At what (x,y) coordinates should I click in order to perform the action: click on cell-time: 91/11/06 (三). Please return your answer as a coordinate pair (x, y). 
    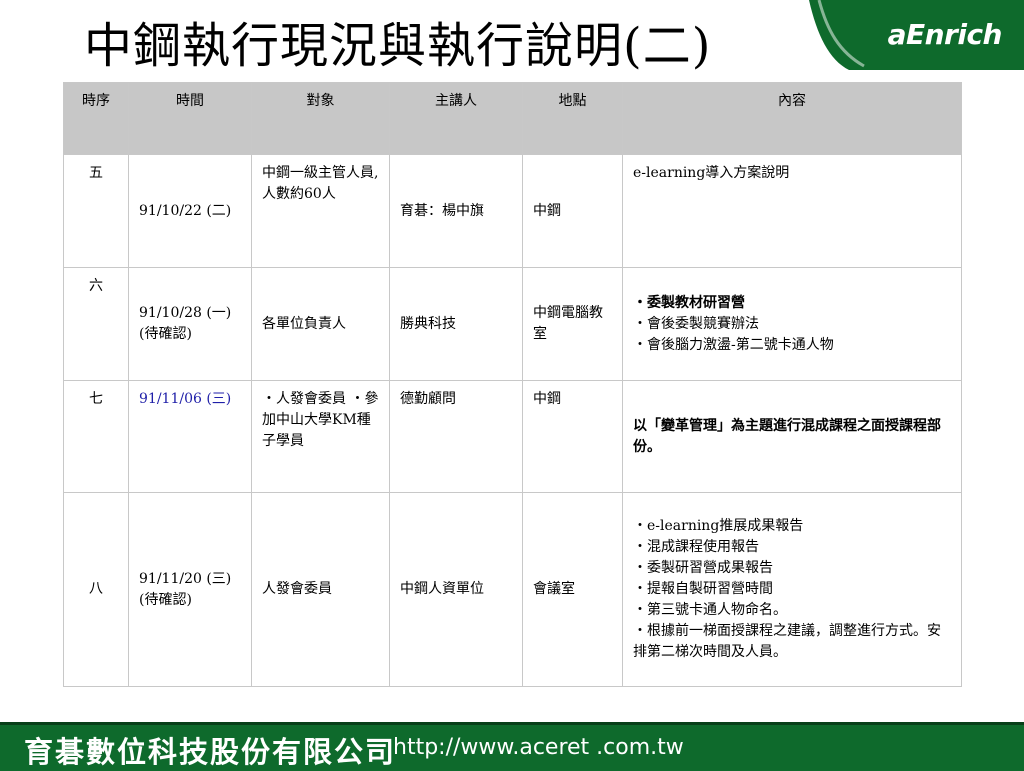
    Looking at the image, I should click on (190, 436).